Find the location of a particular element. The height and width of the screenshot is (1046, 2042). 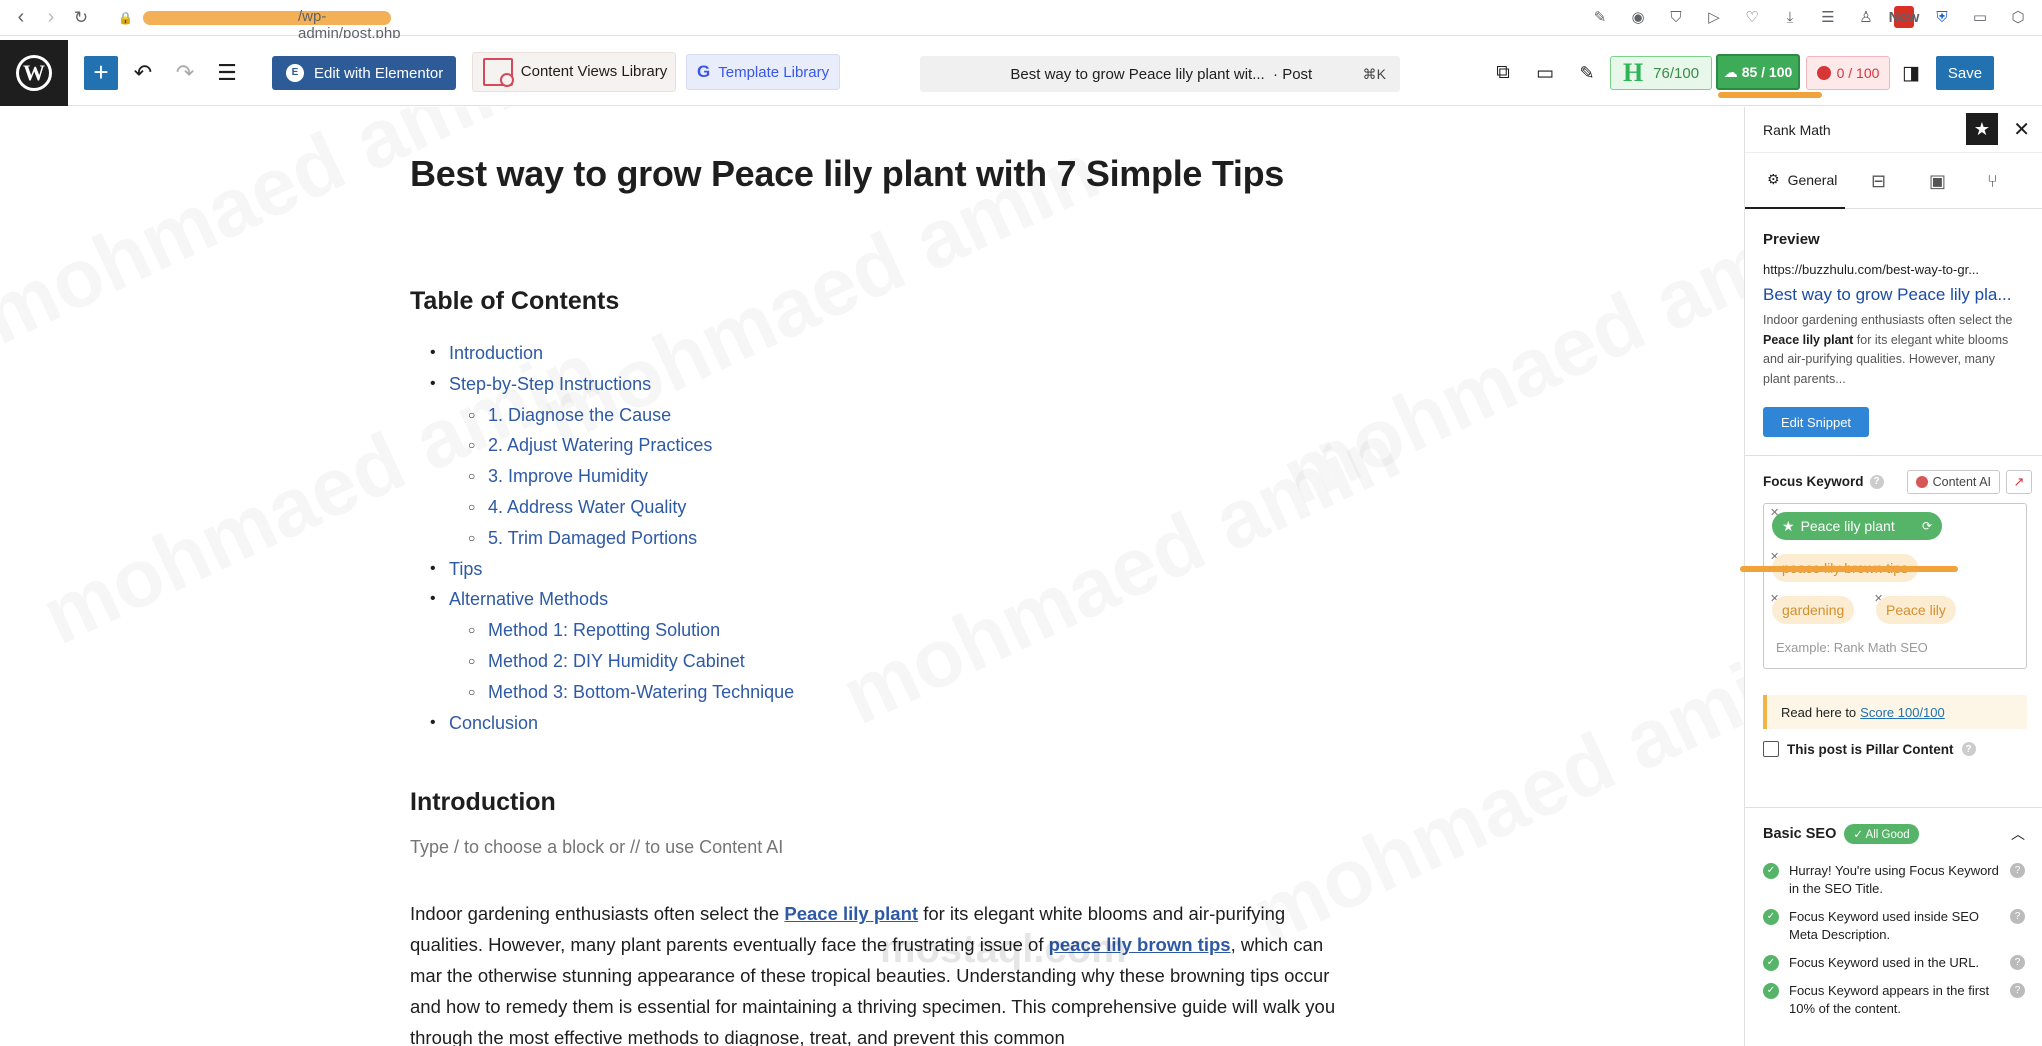

focus-keyword-label: Focus Keyword is located at coordinates (1813, 481).